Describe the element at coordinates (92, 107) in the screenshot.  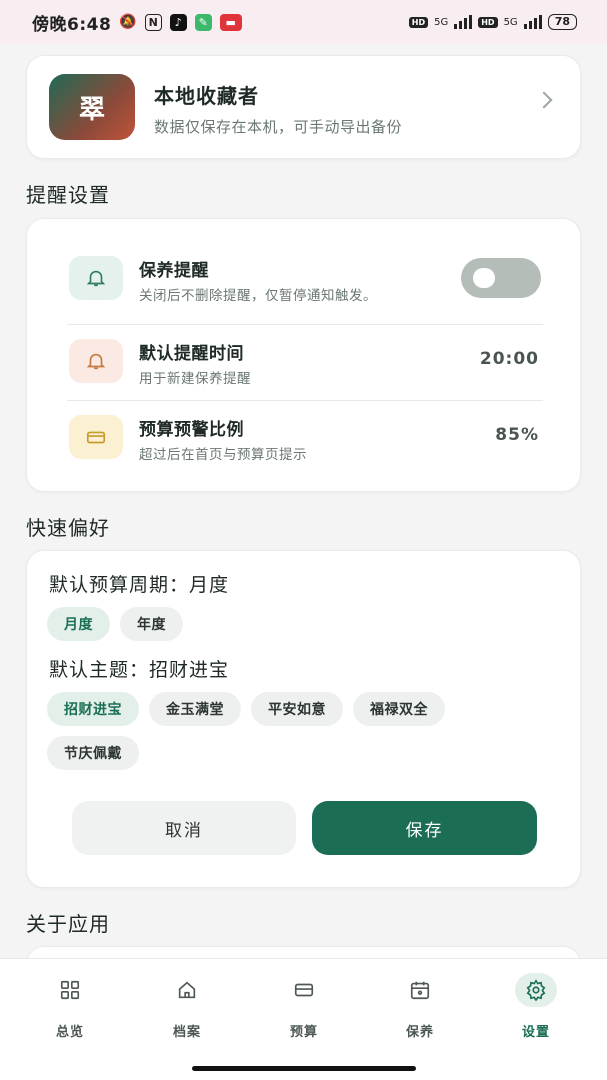
I see `avatar: 翠` at that location.